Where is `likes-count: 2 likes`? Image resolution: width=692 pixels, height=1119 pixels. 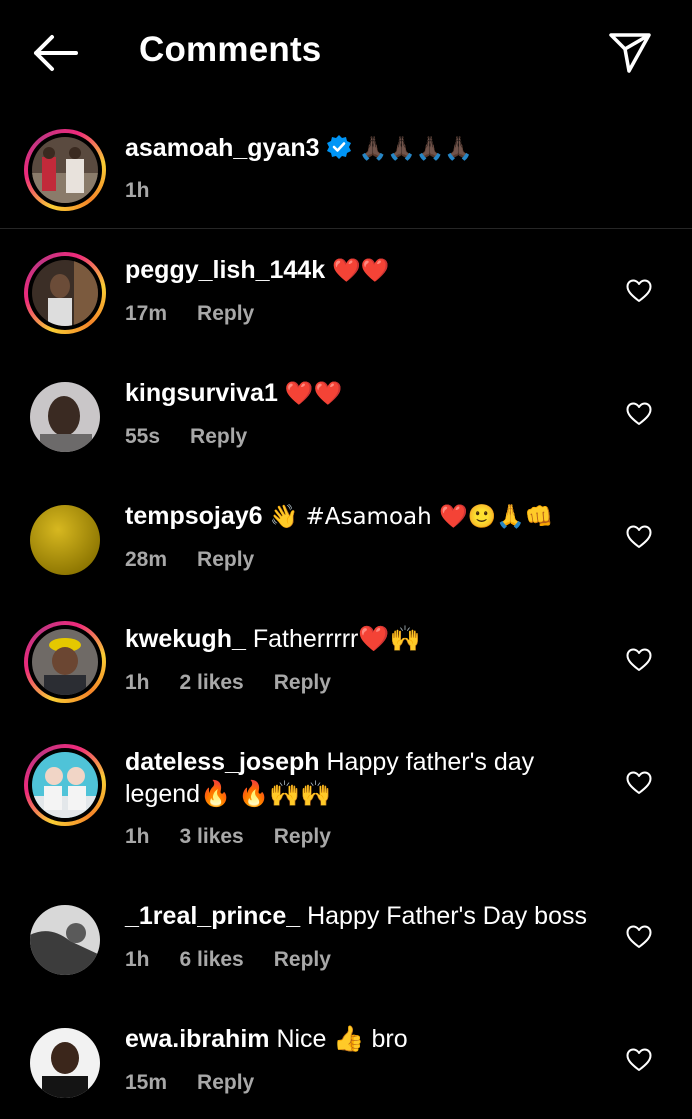 likes-count: 2 likes is located at coordinates (212, 682).